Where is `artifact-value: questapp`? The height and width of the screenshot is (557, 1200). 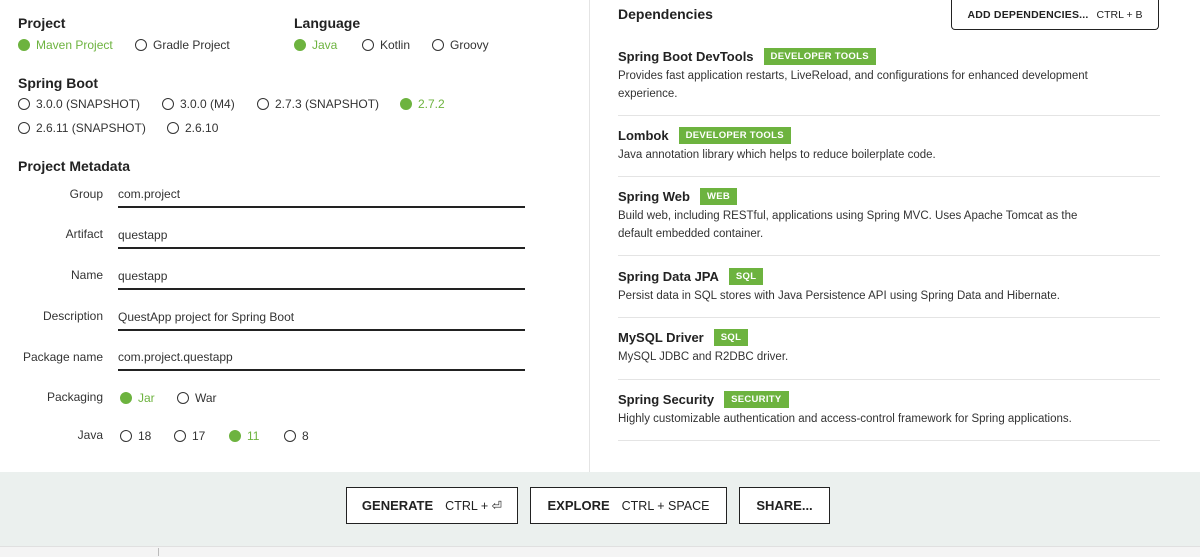 artifact-value: questapp is located at coordinates (143, 235).